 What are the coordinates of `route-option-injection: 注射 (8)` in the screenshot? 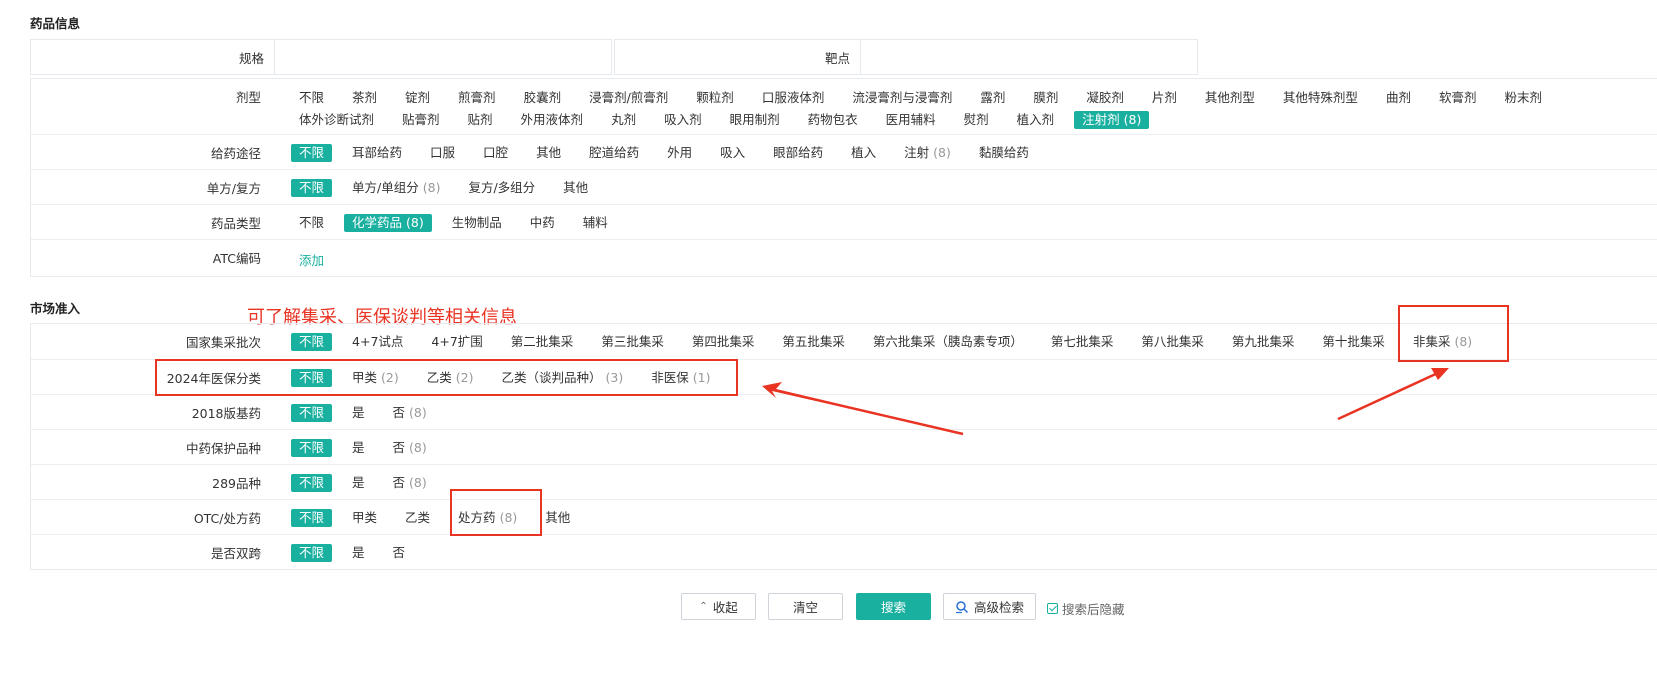 It's located at (927, 153).